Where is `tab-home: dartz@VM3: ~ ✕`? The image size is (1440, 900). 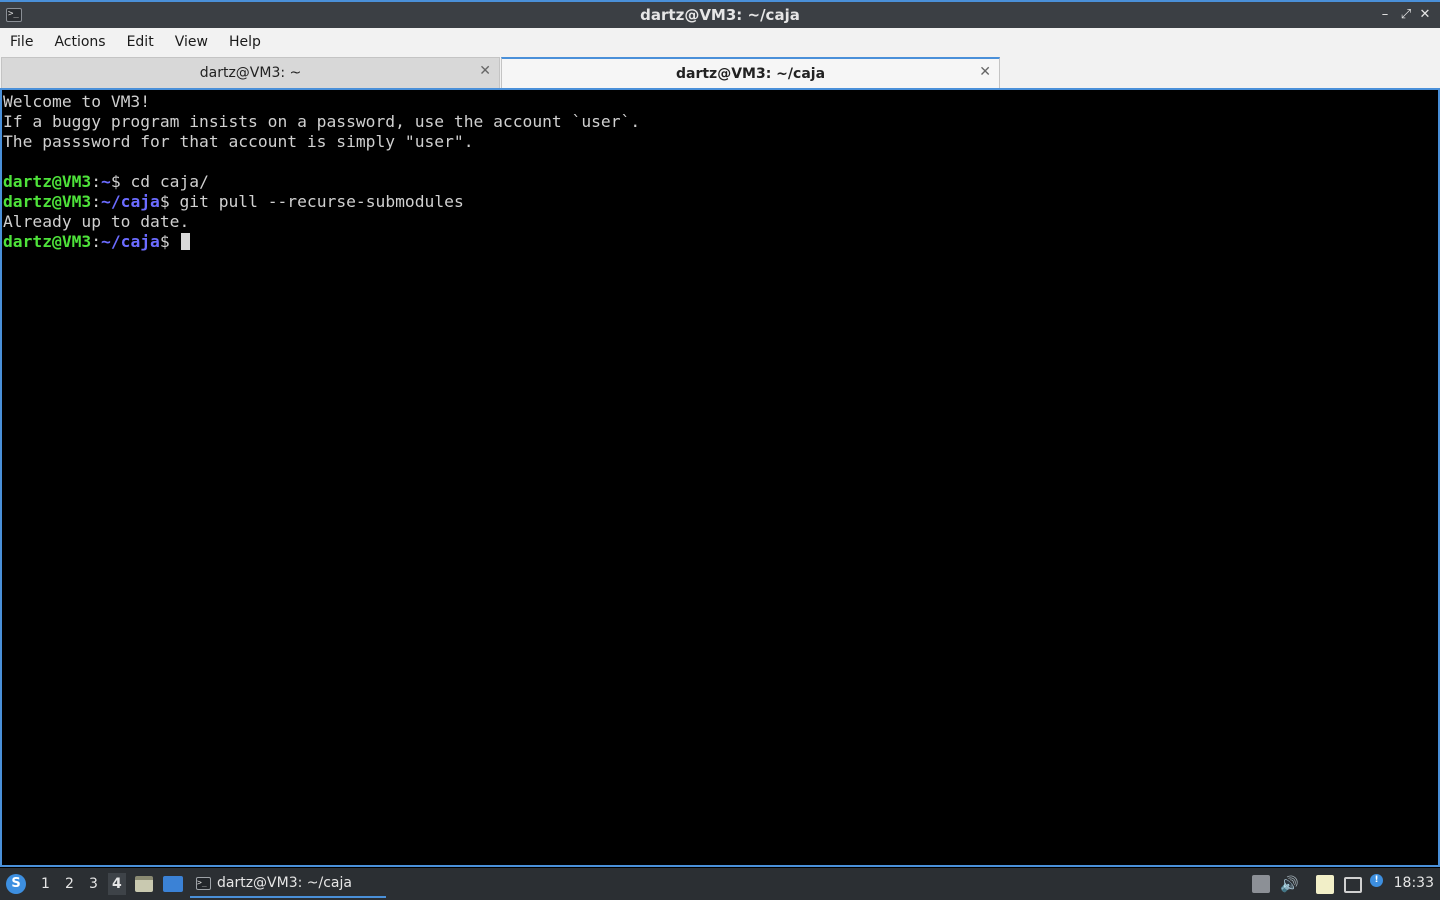 tab-home: dartz@VM3: ~ ✕ is located at coordinates (250, 72).